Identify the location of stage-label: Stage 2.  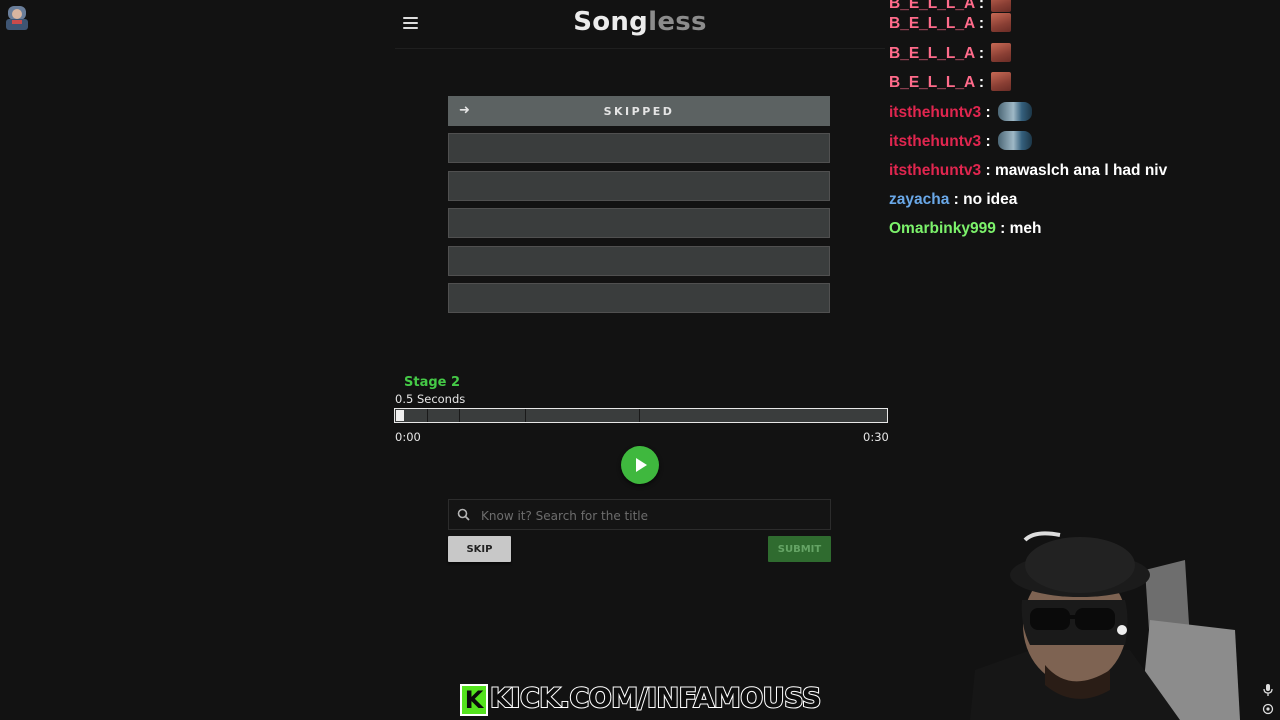
(432, 382).